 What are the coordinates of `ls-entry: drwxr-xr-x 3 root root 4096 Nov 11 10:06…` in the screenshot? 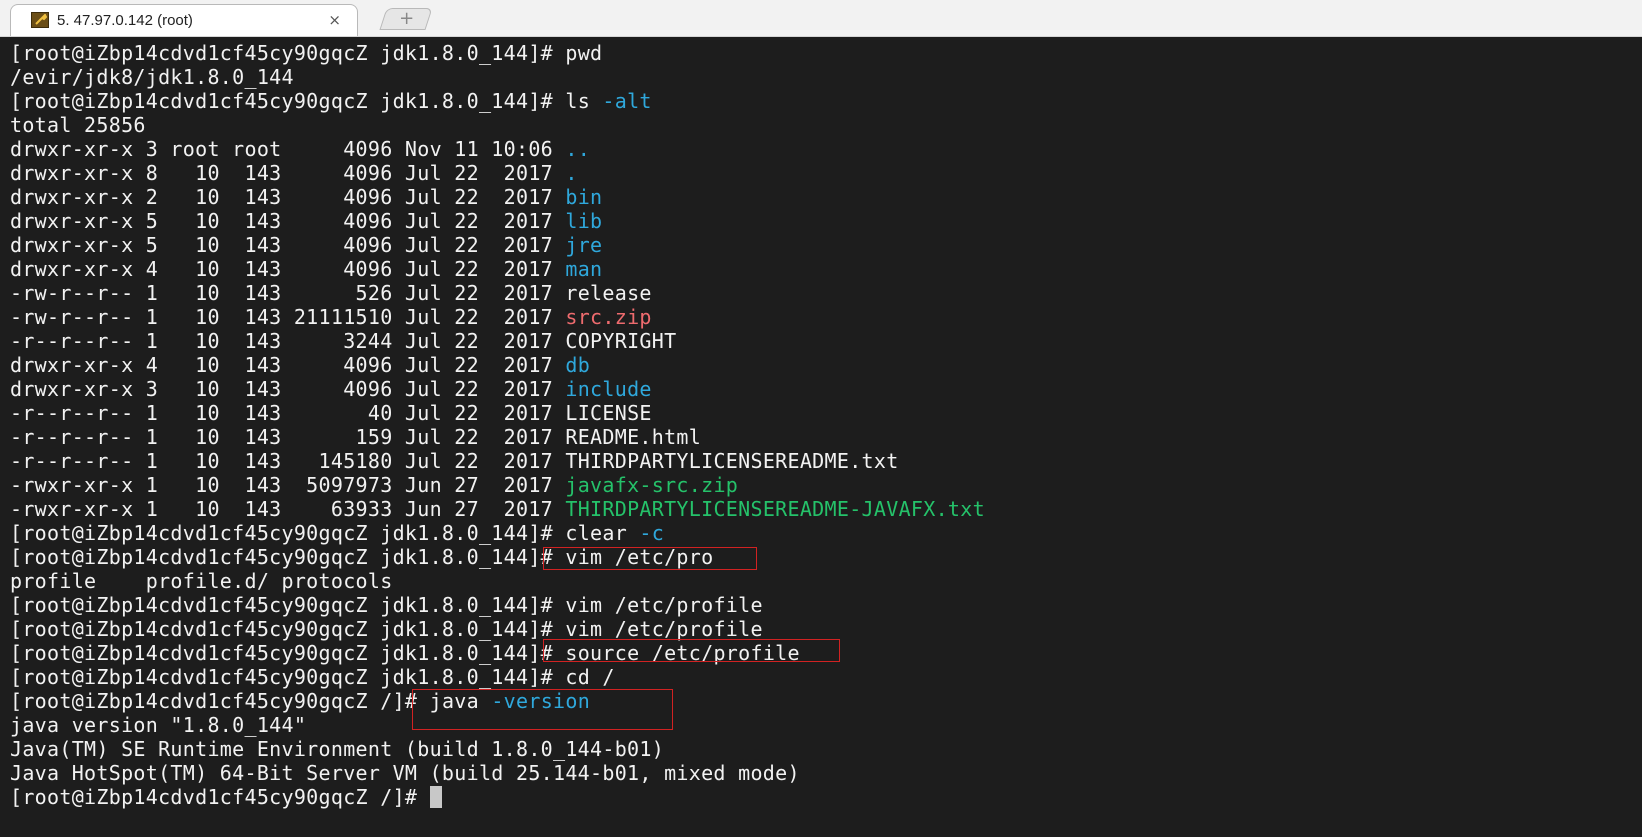 It's located at (497, 149).